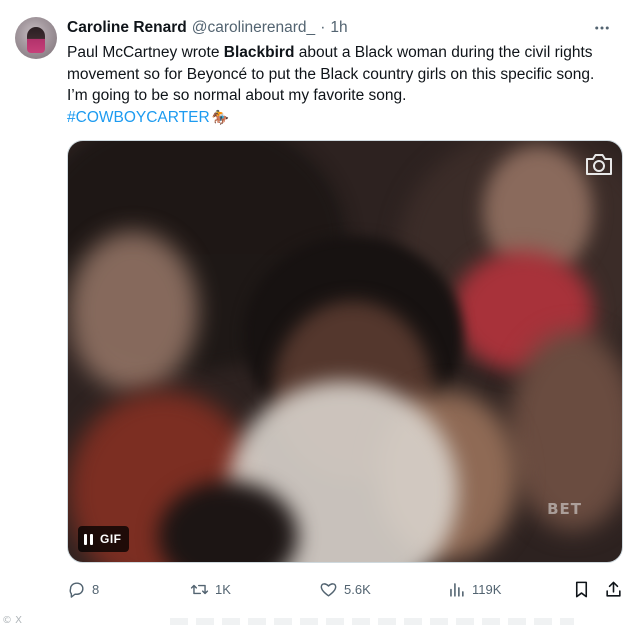 This screenshot has height=628, width=634. Describe the element at coordinates (599, 164) in the screenshot. I see `camera-icon` at that location.